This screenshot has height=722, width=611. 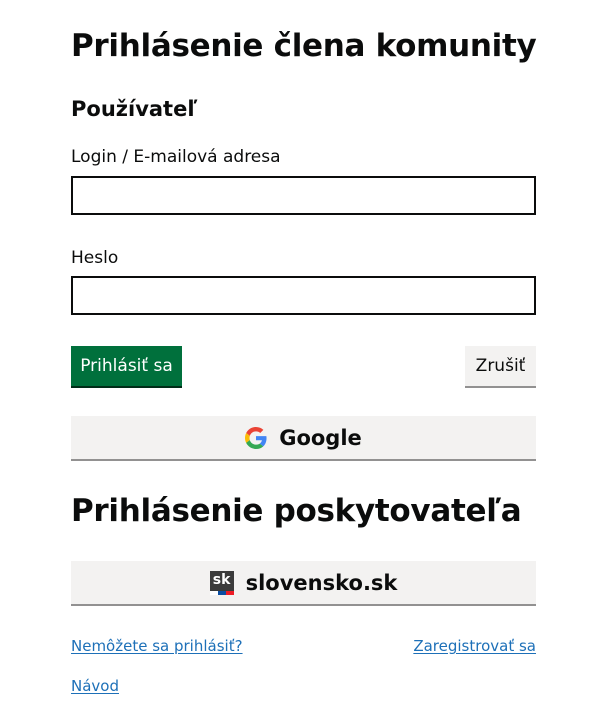 What do you see at coordinates (95, 686) in the screenshot?
I see `guide-link: Návod` at bounding box center [95, 686].